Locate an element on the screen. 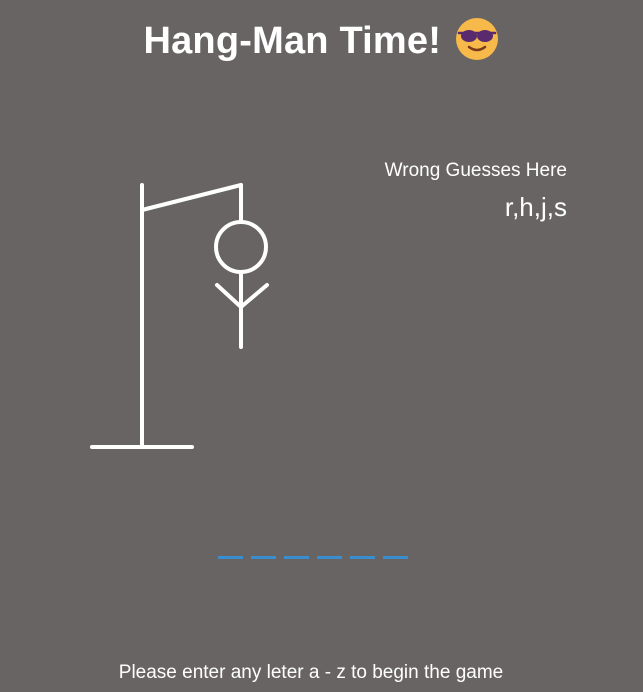  wrong-guesses-label: Wrong Guesses Here is located at coordinates (475, 170).